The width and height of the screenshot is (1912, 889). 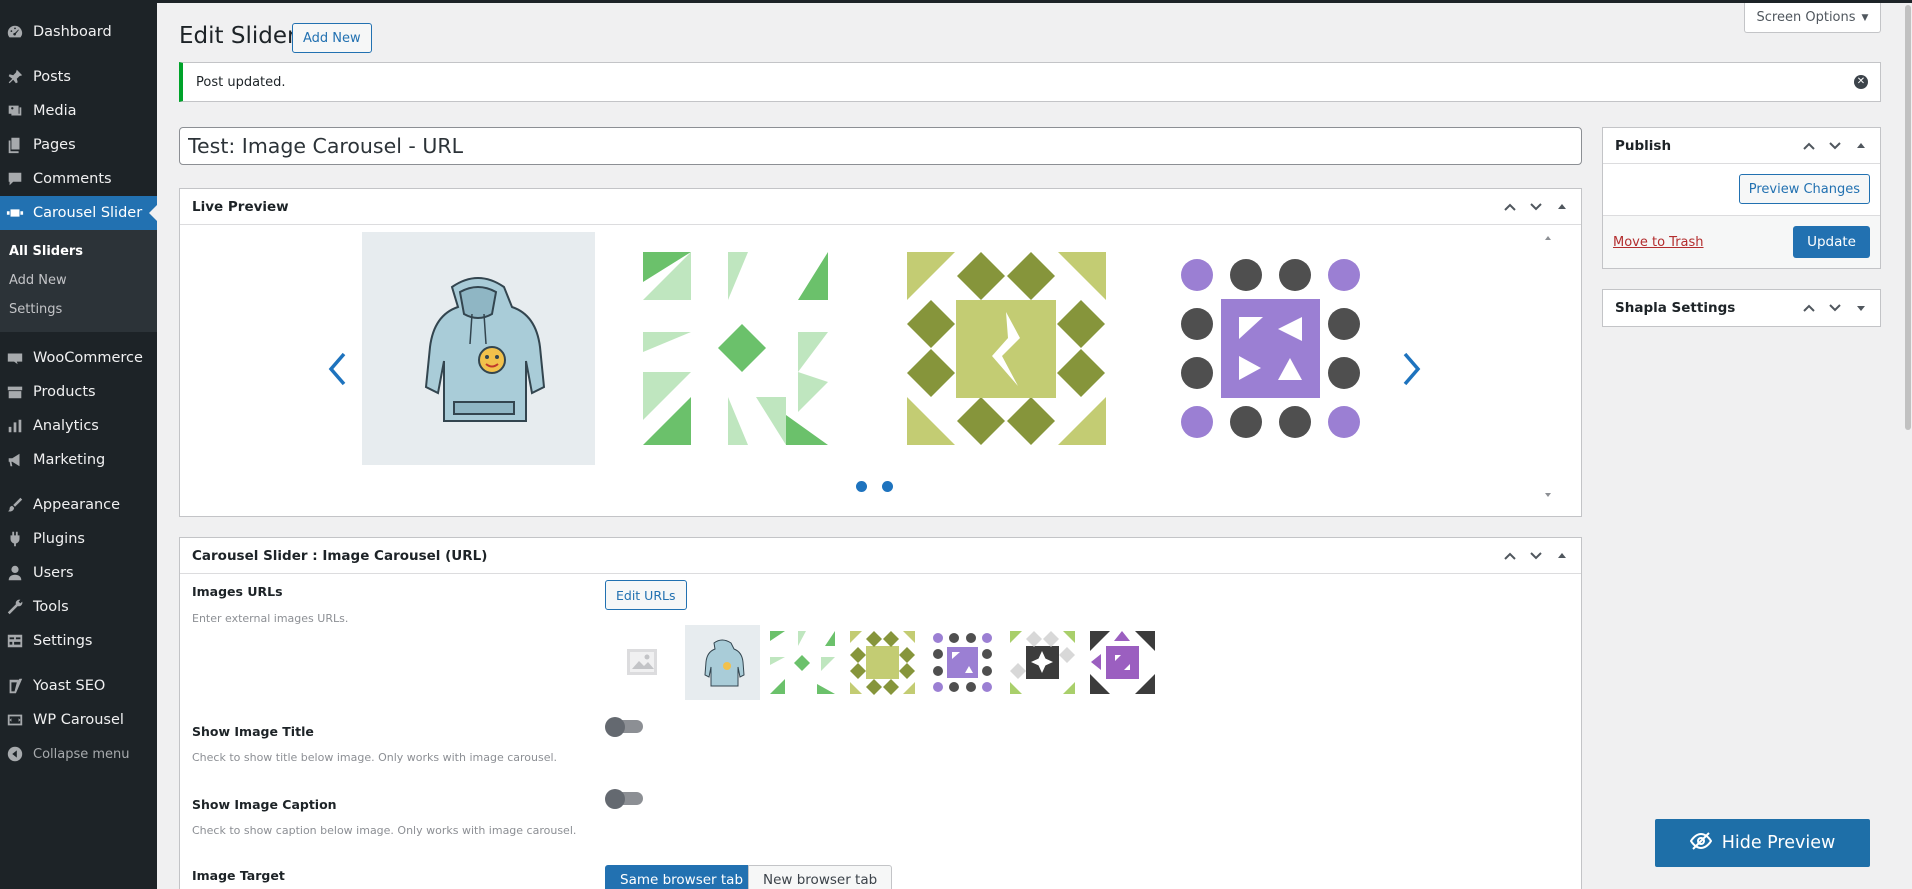 What do you see at coordinates (624, 727) in the screenshot?
I see `show-title-toggle` at bounding box center [624, 727].